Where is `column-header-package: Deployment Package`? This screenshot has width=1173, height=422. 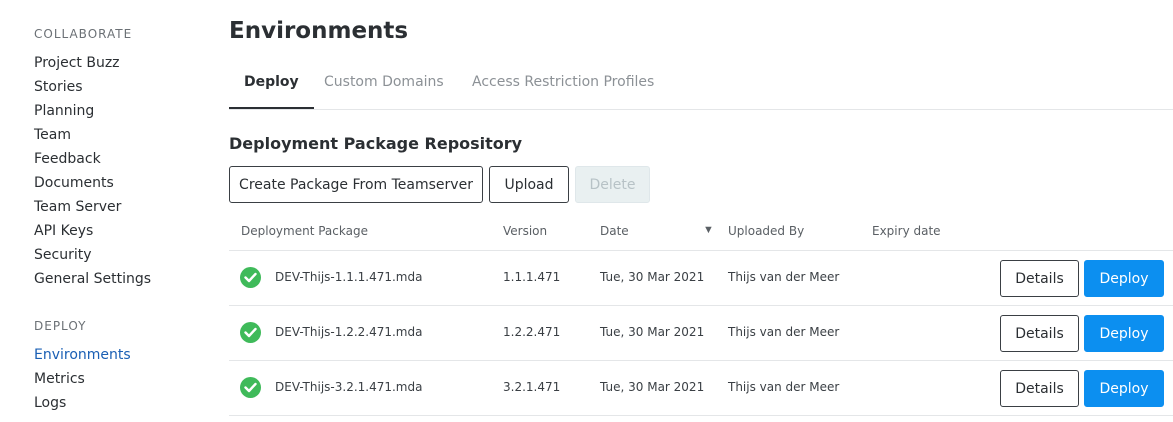 column-header-package: Deployment Package is located at coordinates (304, 231).